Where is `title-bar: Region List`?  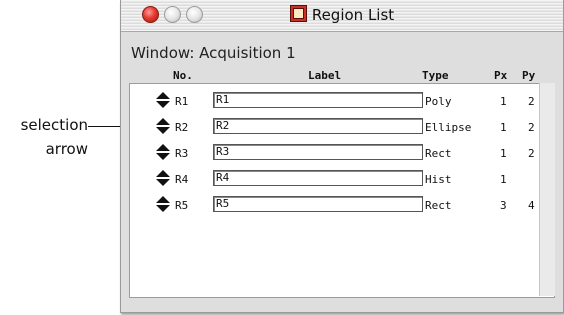
title-bar: Region List is located at coordinates (342, 16).